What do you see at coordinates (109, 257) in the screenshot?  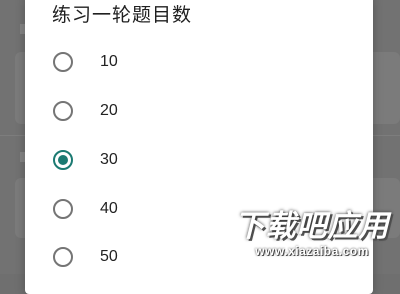 I see `option-label: 50` at bounding box center [109, 257].